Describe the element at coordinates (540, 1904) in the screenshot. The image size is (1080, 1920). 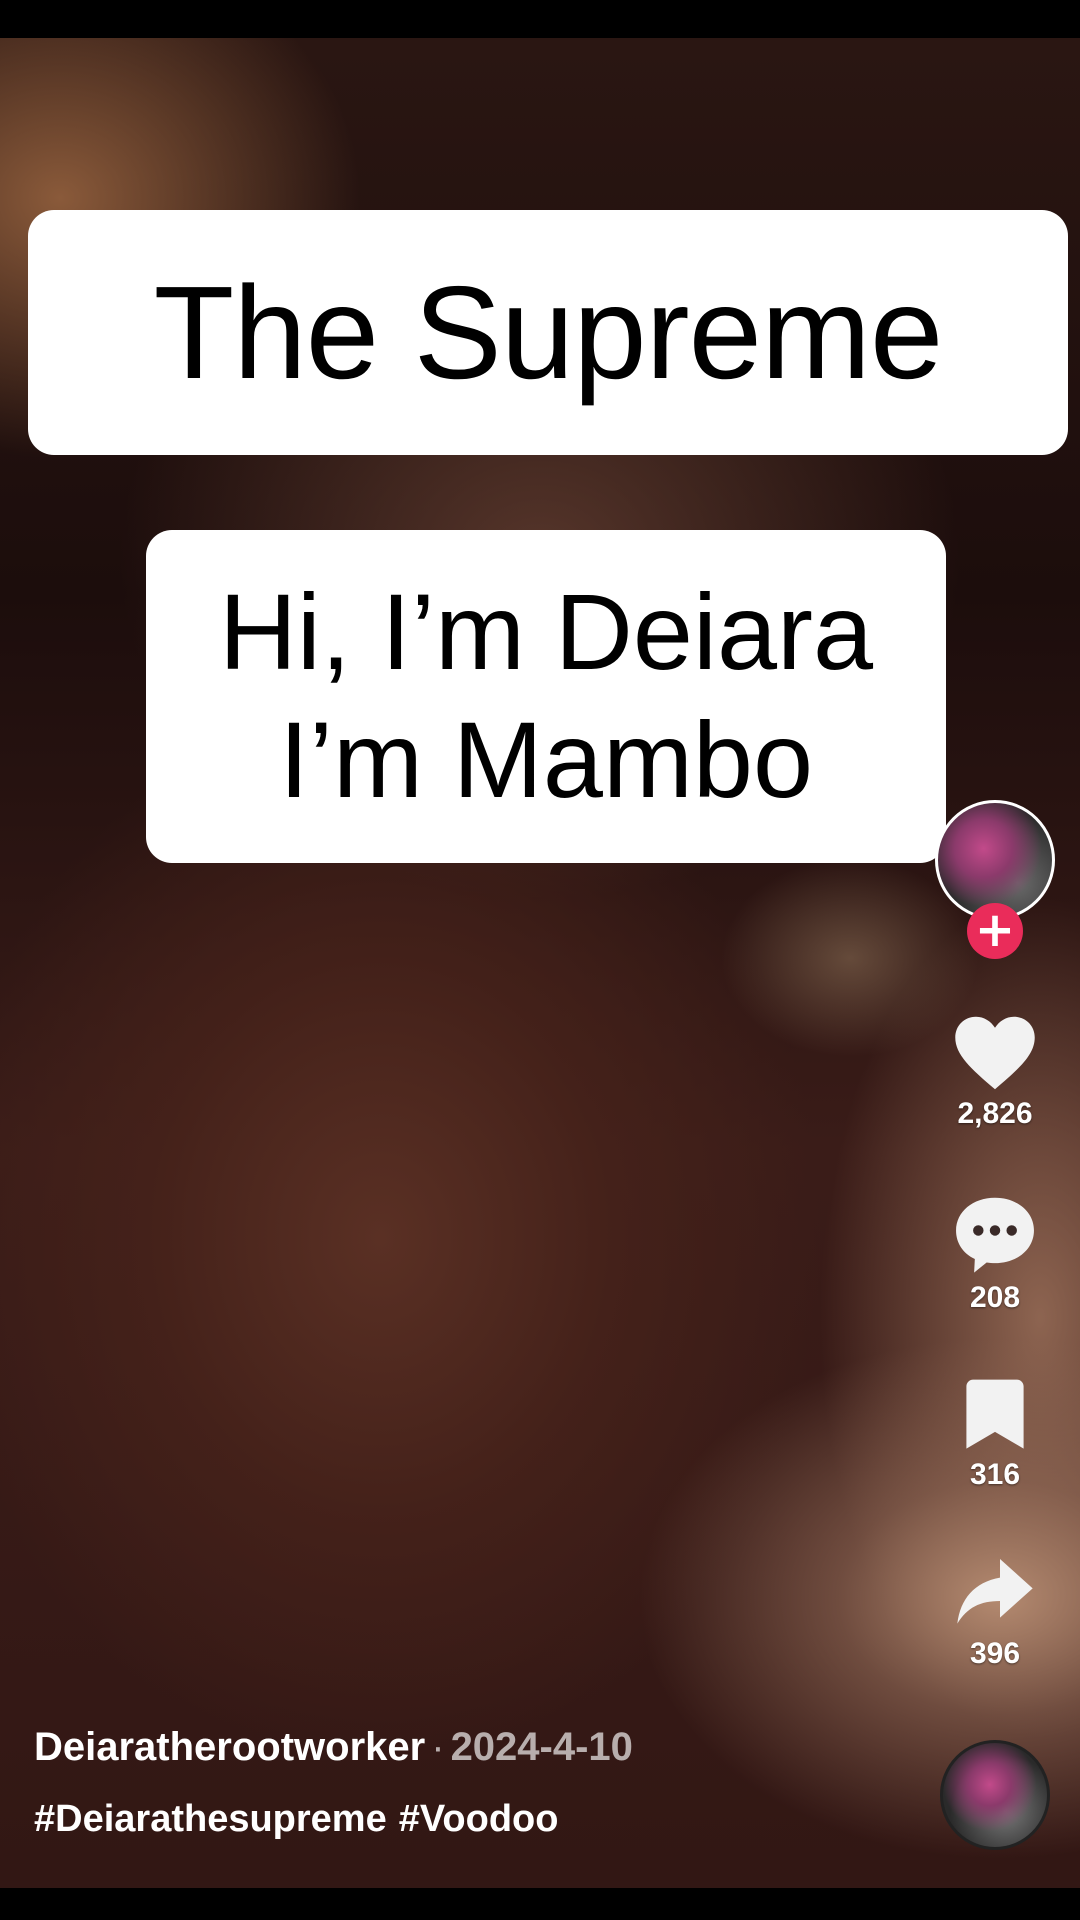
I see `bottom-bar` at that location.